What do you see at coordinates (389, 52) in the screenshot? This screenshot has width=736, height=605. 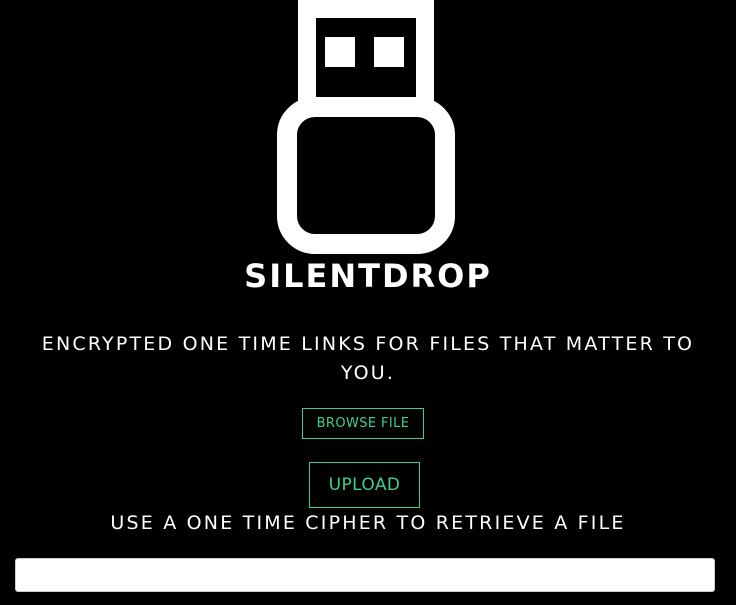 I see `usb-pin-right` at bounding box center [389, 52].